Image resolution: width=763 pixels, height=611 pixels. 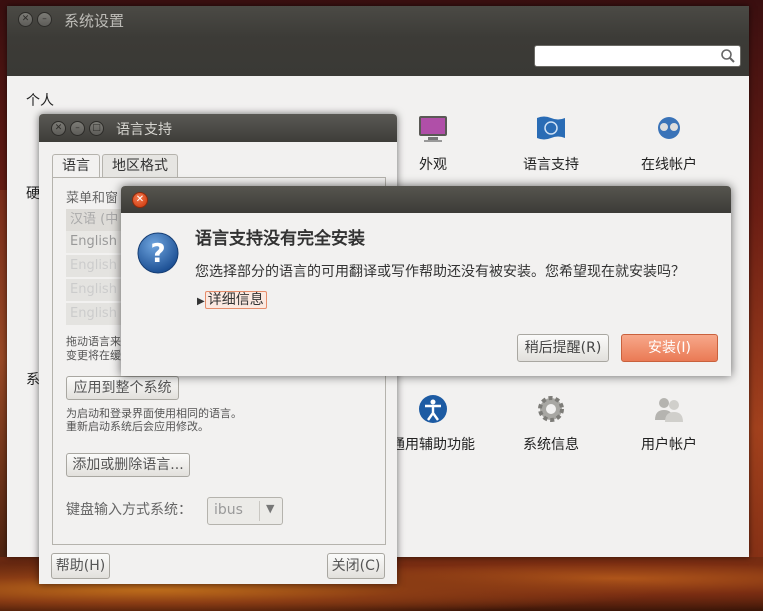 I want to click on settings-item-label: 在线帐户, so click(x=669, y=165).